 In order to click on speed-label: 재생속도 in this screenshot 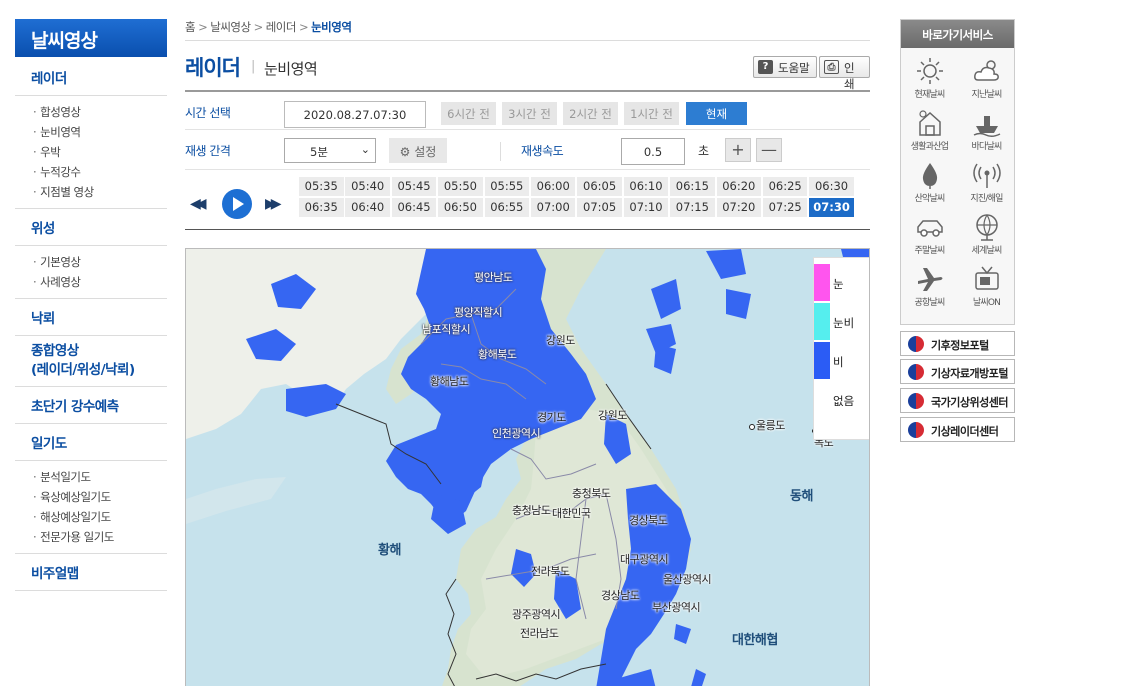, I will do `click(542, 151)`.